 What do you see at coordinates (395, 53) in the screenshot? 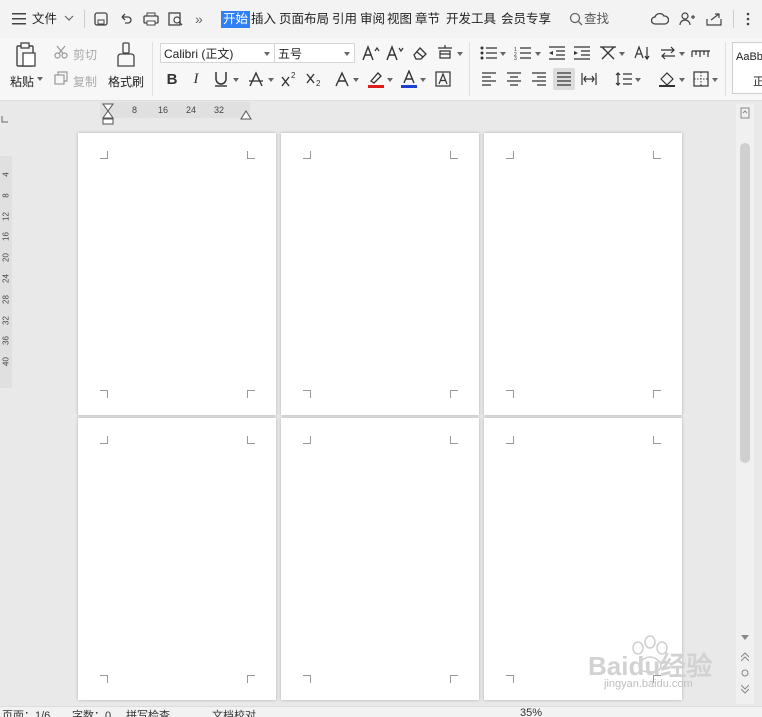
I see `shrink-font-icon` at bounding box center [395, 53].